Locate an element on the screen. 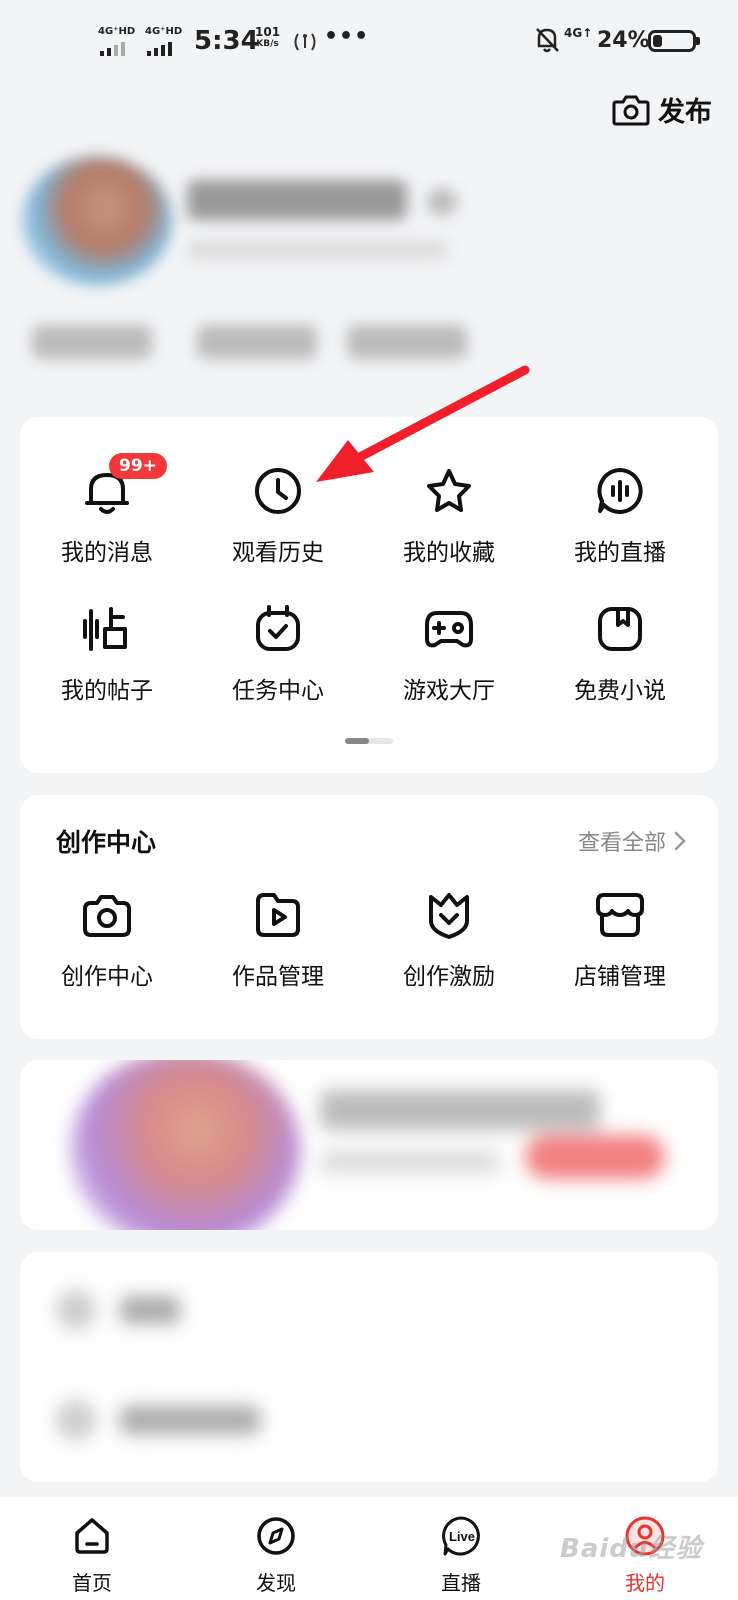  sim2-label: 4G⁺HD is located at coordinates (164, 31).